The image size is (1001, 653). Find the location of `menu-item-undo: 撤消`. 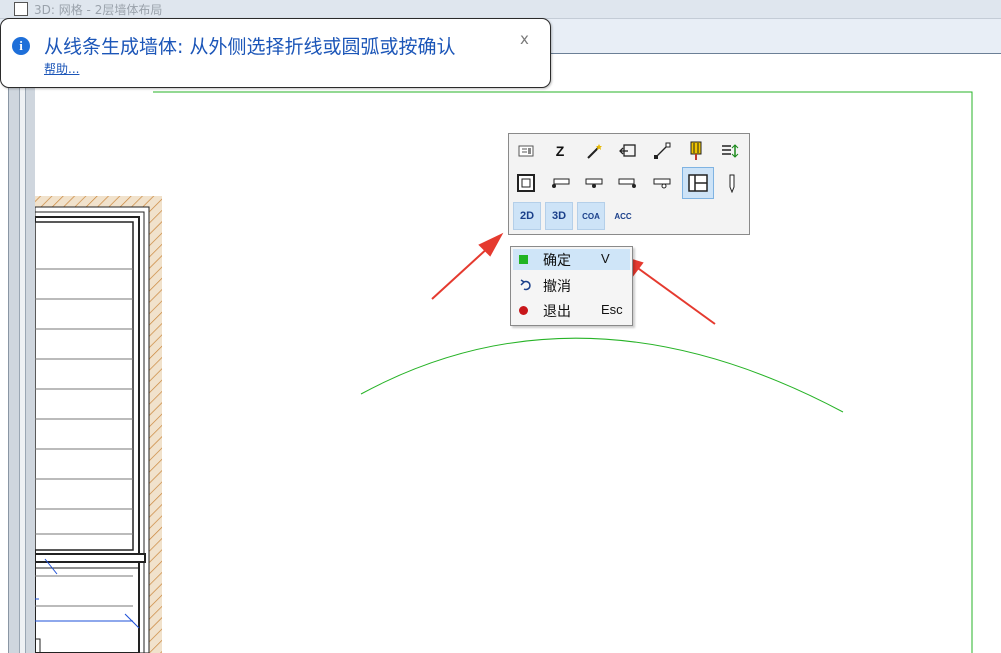

menu-item-undo: 撤消 is located at coordinates (571, 285).